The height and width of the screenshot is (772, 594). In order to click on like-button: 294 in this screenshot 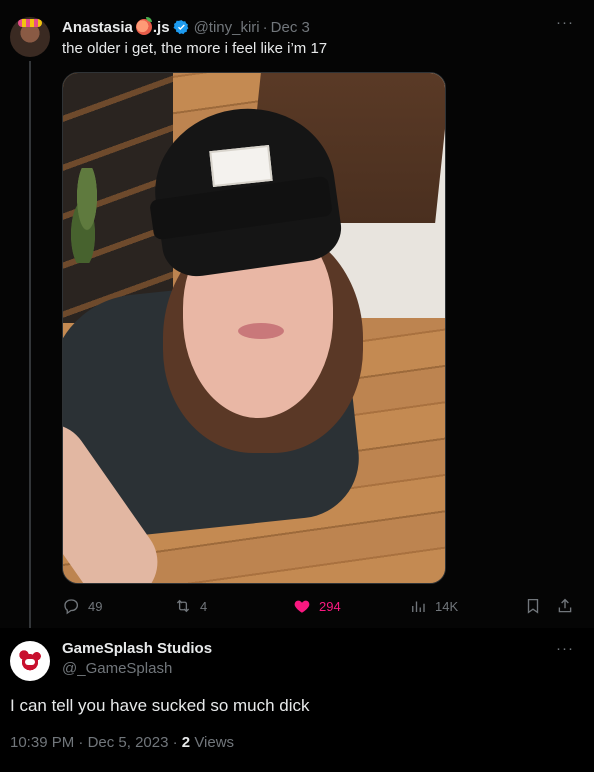, I will do `click(317, 606)`.